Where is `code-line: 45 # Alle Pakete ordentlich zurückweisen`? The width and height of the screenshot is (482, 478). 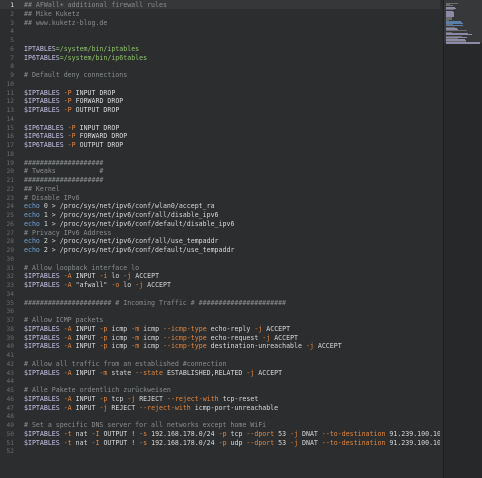 code-line: 45 # Alle Pakete ordentlich zurückweisen is located at coordinates (220, 390).